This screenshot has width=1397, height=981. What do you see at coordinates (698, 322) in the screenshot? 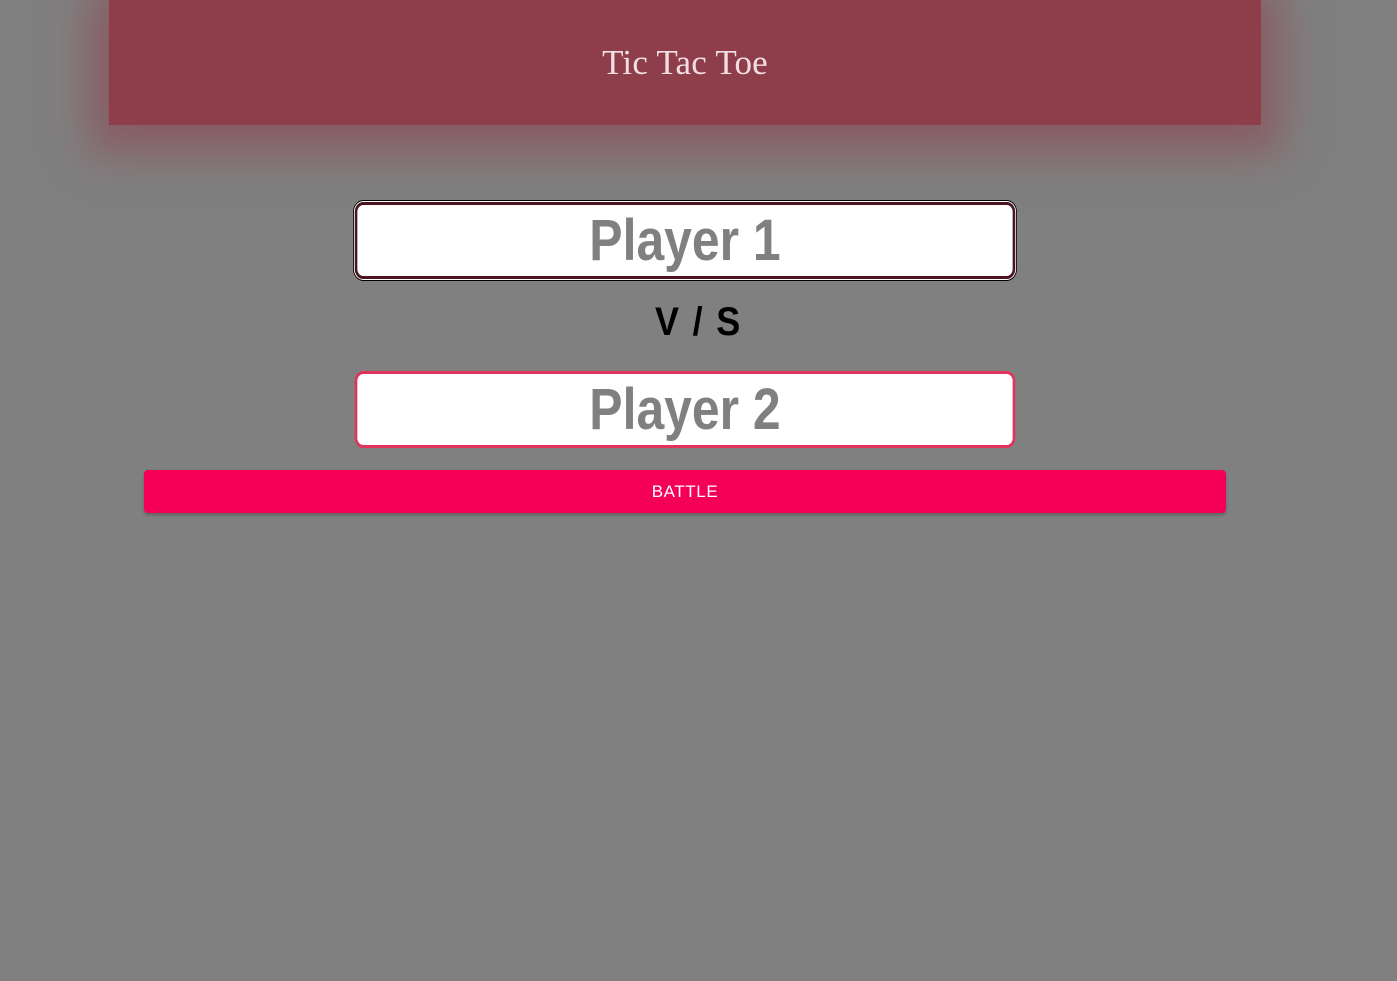
I see `versus-label: V / S` at bounding box center [698, 322].